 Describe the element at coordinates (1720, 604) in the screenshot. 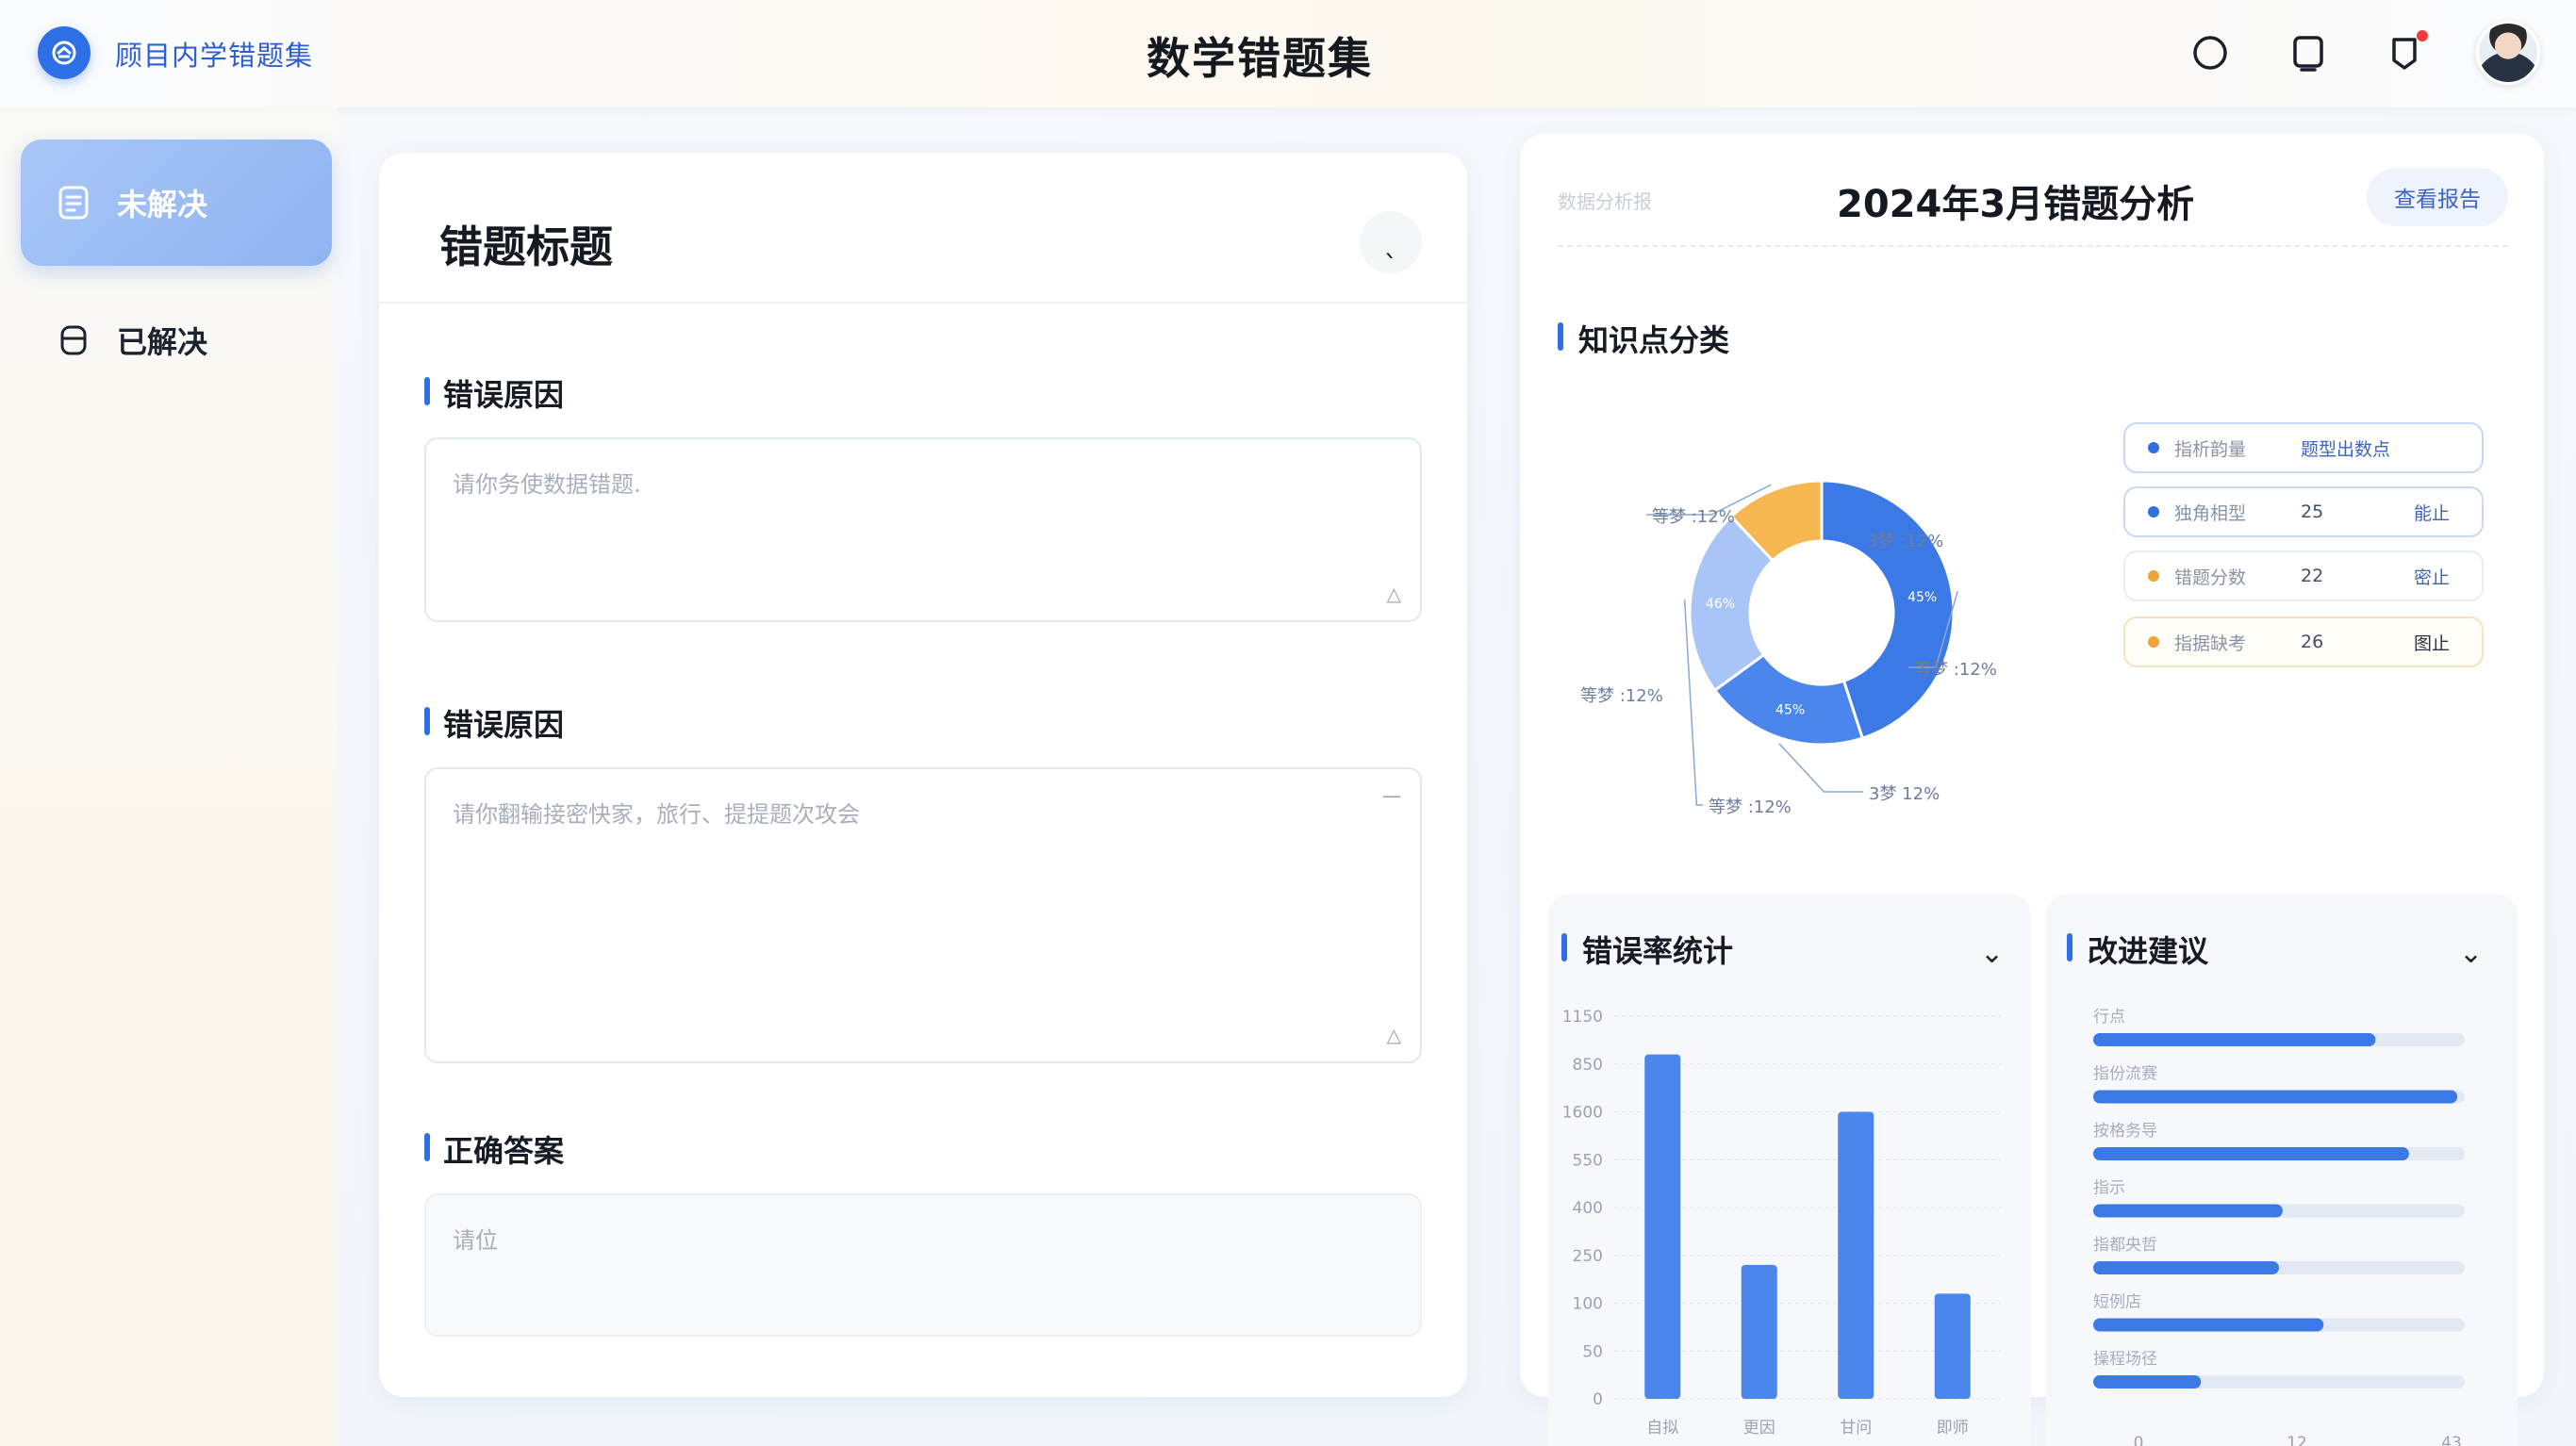

I see `slice-label: 46%` at that location.